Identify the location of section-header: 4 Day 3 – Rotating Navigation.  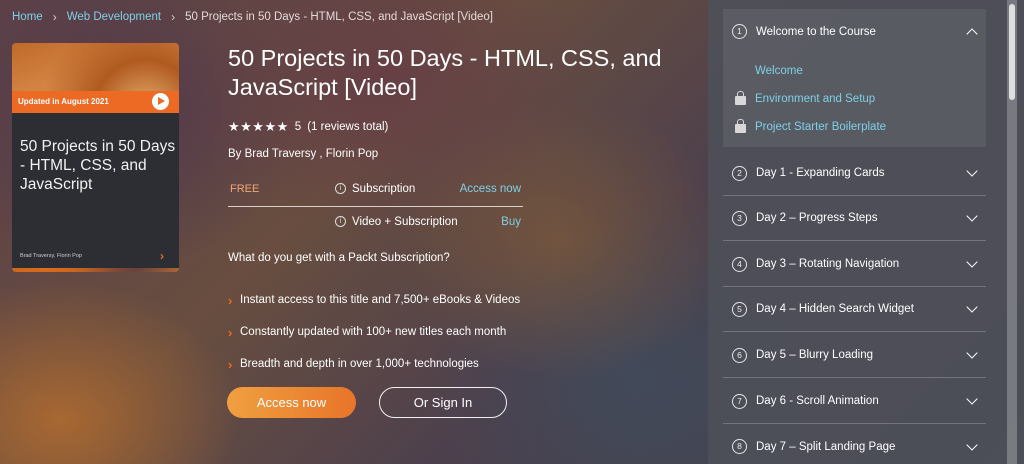
(854, 264).